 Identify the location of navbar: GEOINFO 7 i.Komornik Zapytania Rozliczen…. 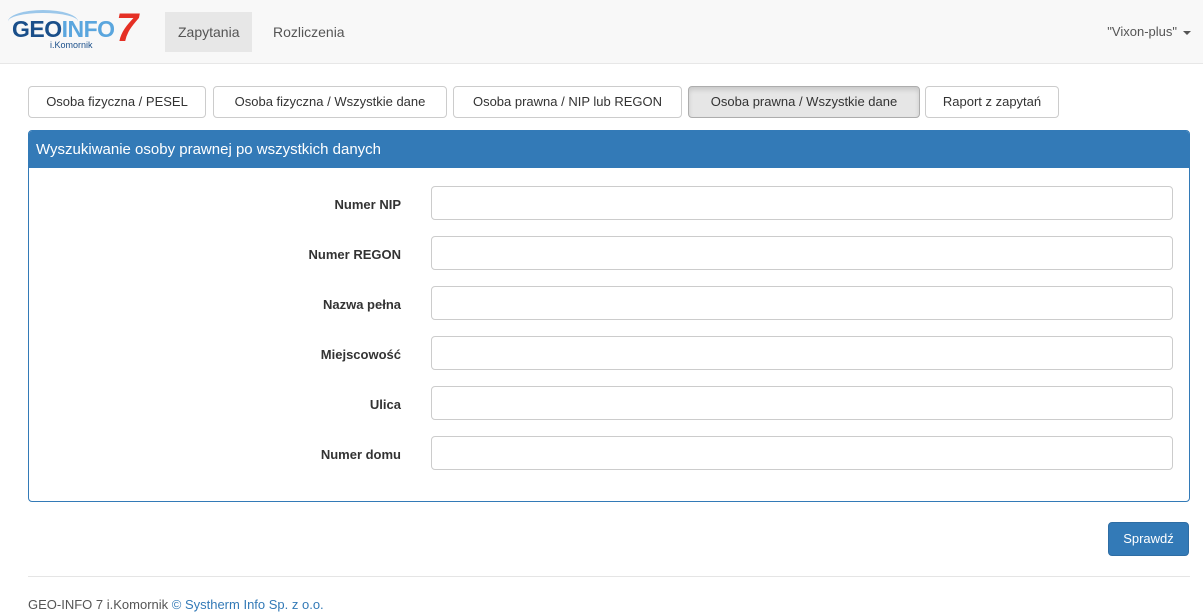
(601, 32).